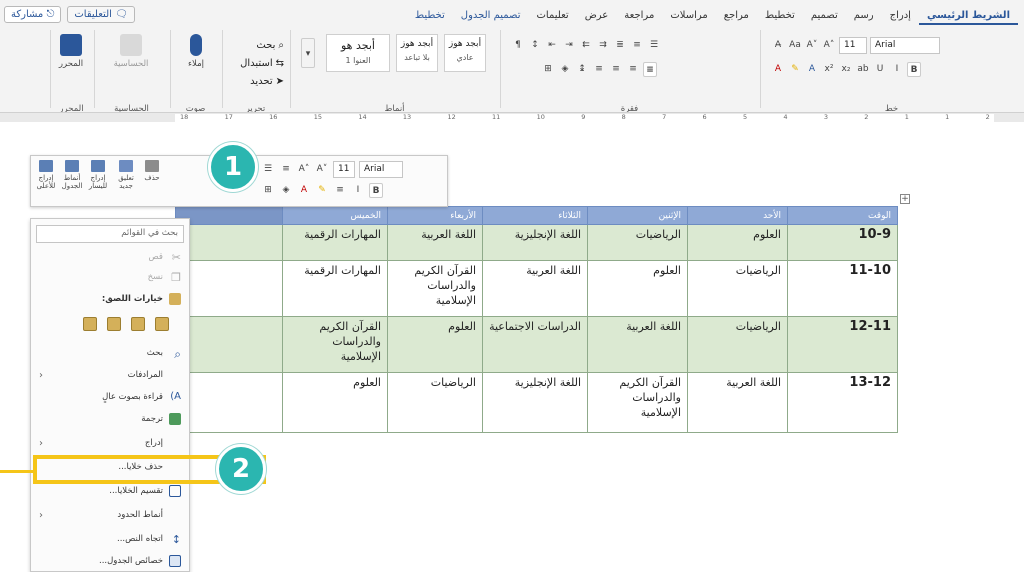 This screenshot has height=572, width=1024. What do you see at coordinates (322, 169) in the screenshot?
I see `mini-shrink-font-icon: A˅` at bounding box center [322, 169].